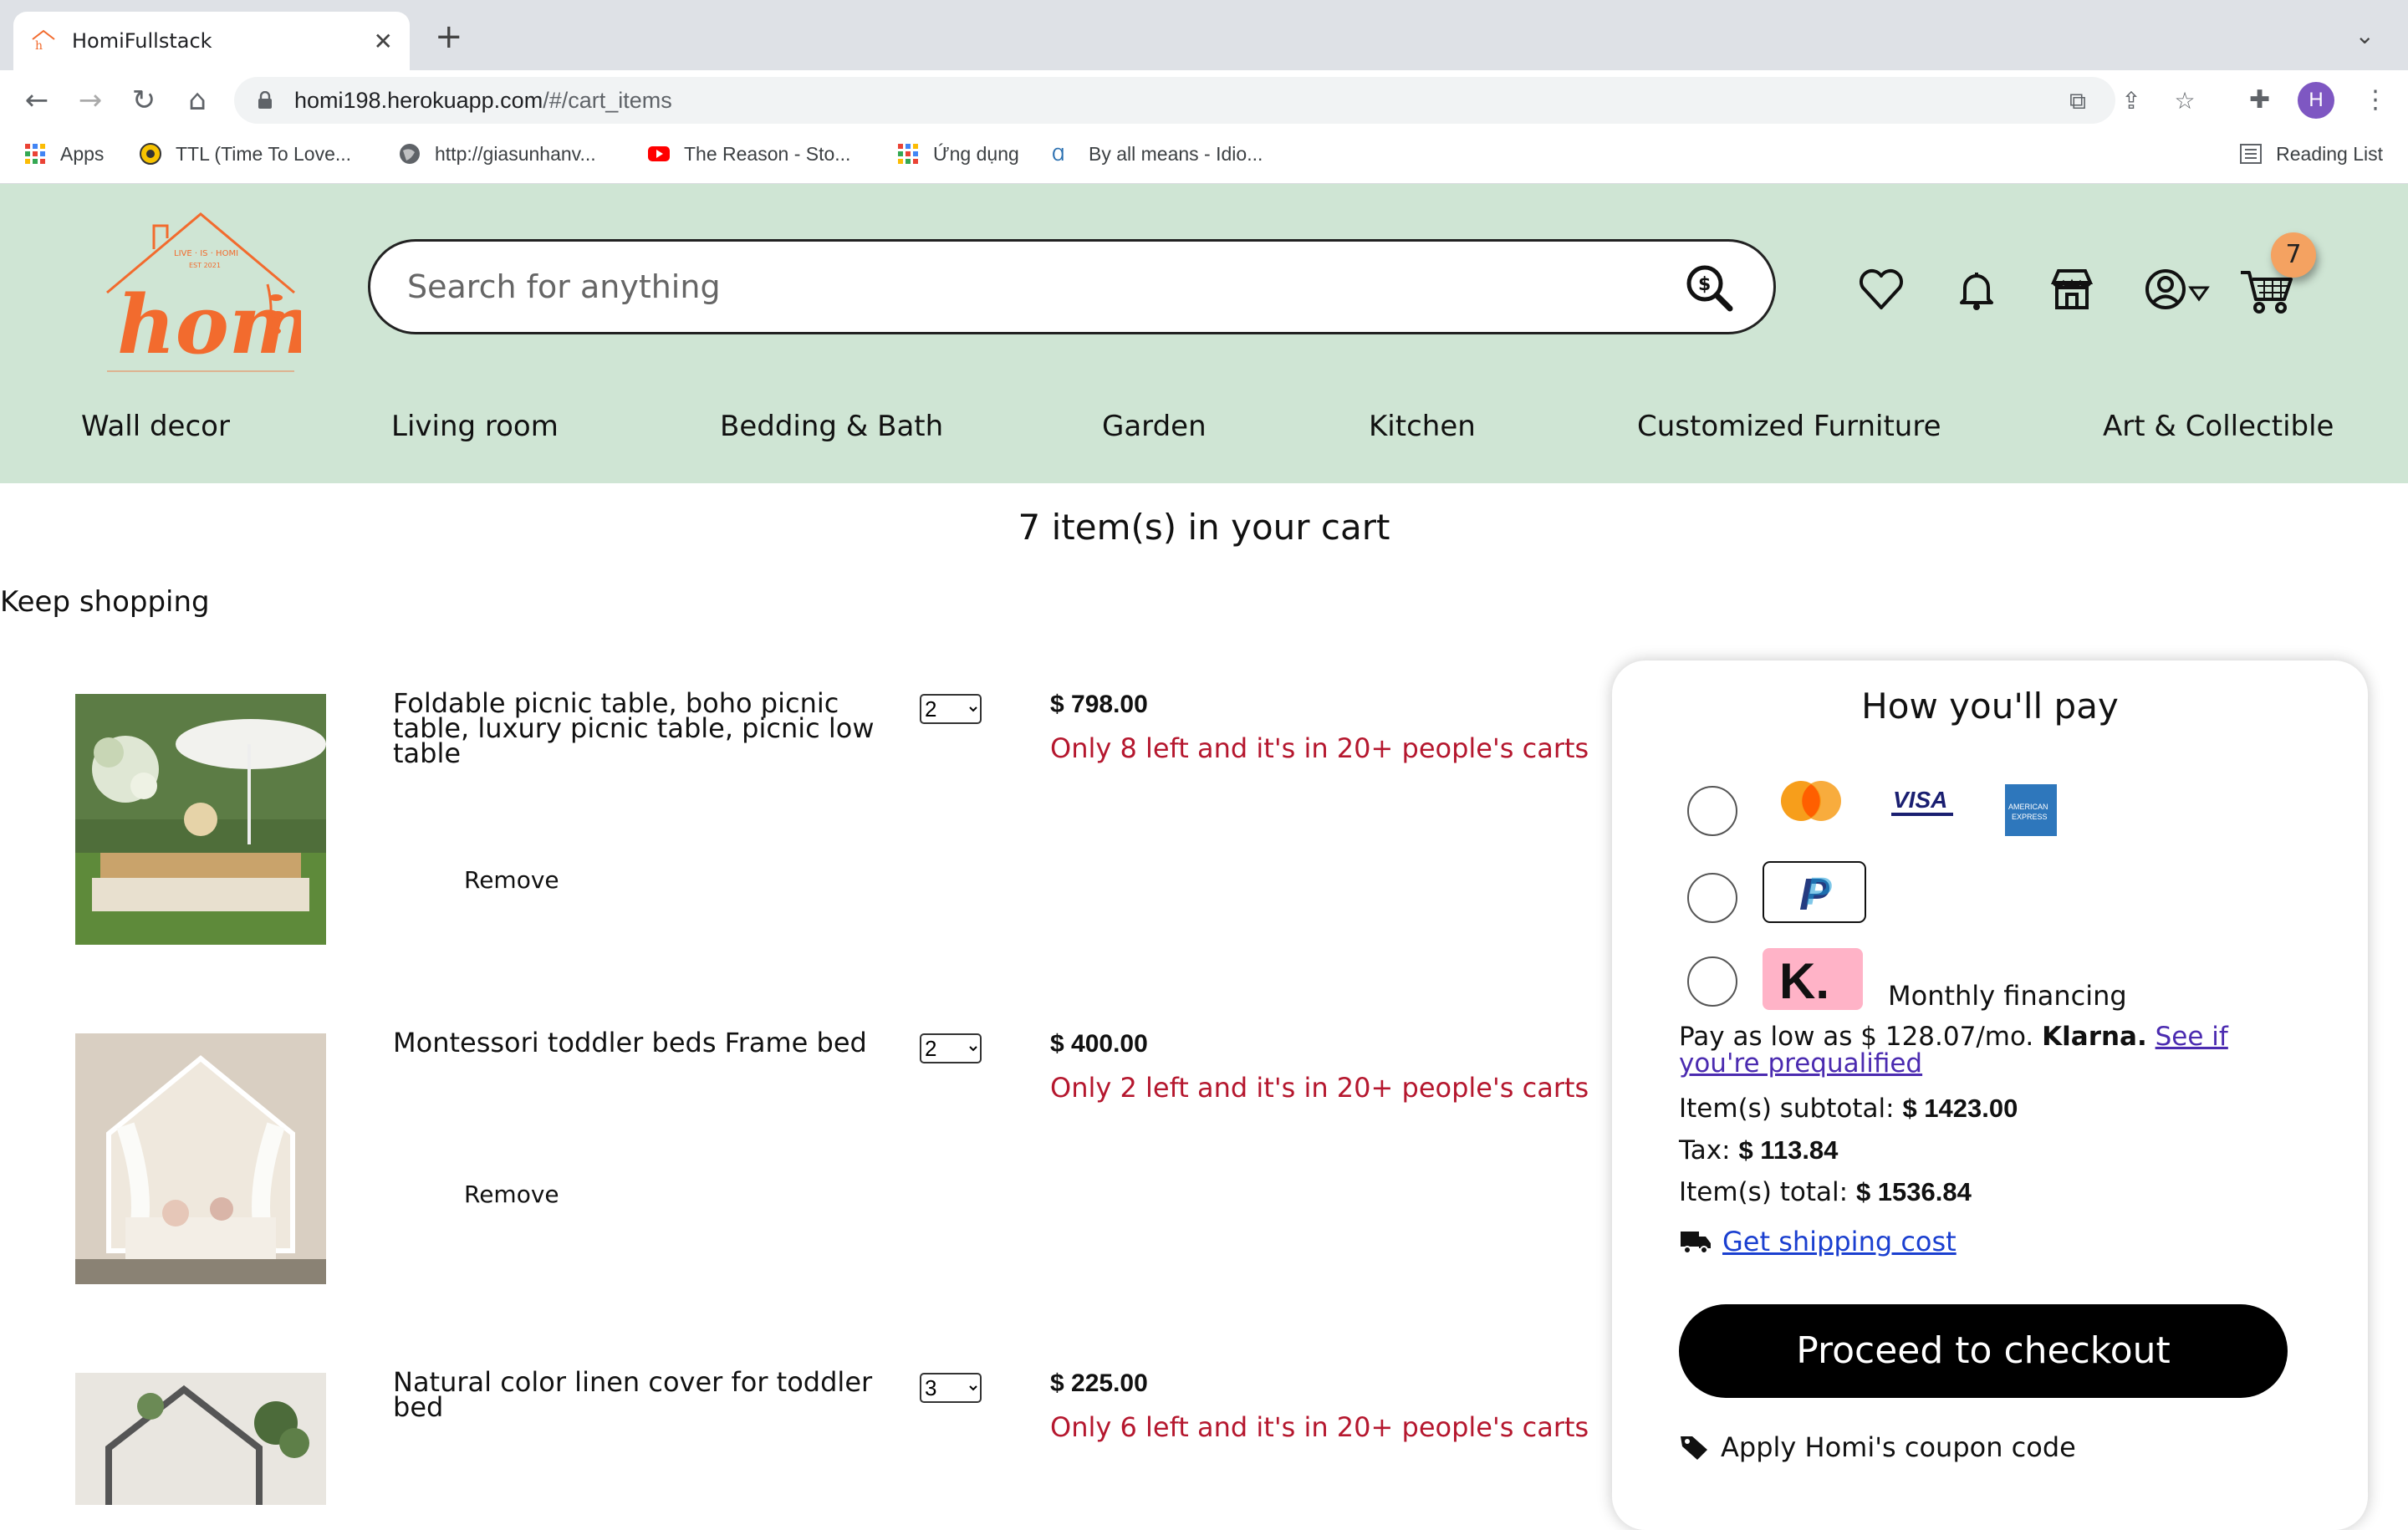 The height and width of the screenshot is (1530, 2408). What do you see at coordinates (1804, 981) in the screenshot?
I see `svg-text: K.` at bounding box center [1804, 981].